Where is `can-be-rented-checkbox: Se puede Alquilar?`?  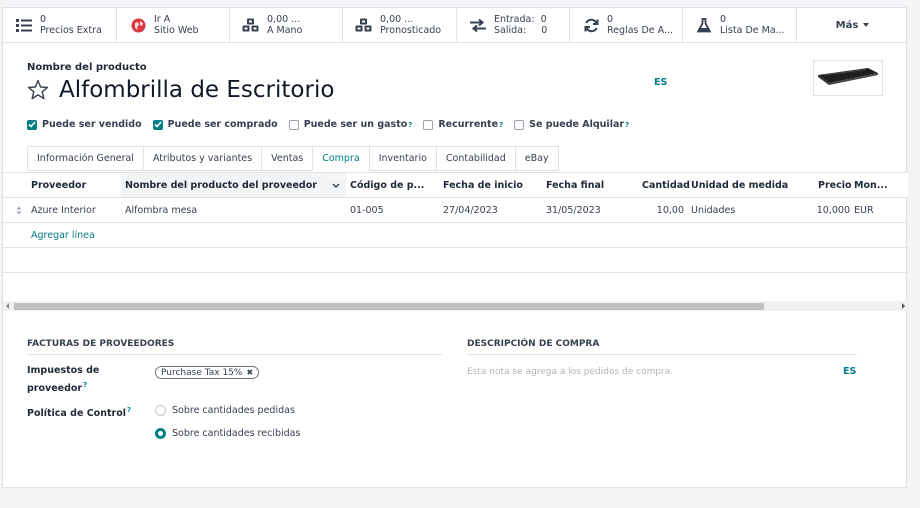 can-be-rented-checkbox: Se puede Alquilar? is located at coordinates (571, 124).